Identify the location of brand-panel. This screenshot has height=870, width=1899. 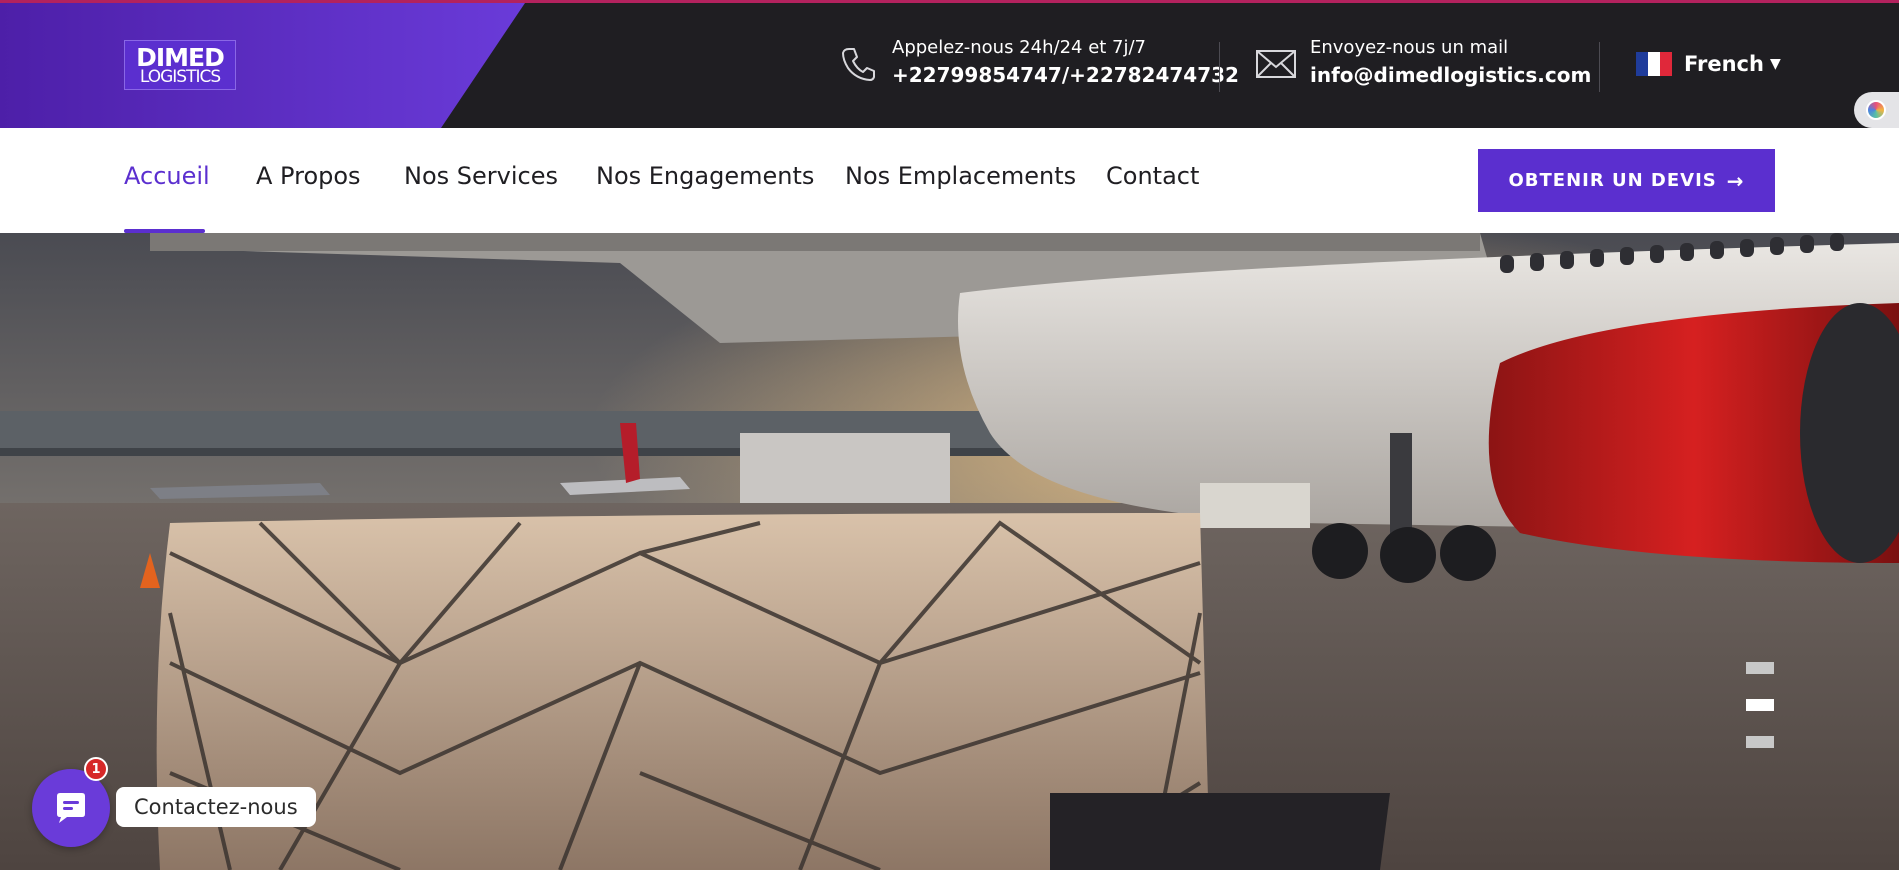
(262, 65).